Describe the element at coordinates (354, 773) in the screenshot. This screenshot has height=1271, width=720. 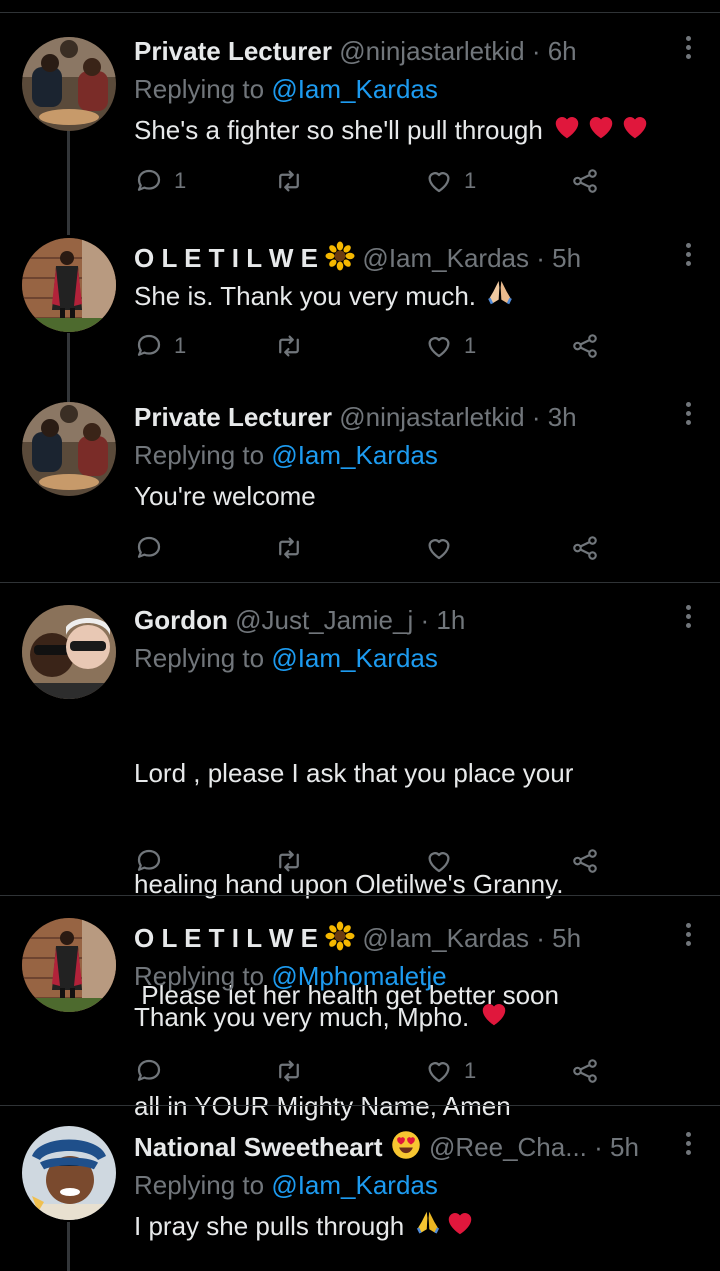
I see `tweet-text-line: Lord , please I ask that you place your` at that location.